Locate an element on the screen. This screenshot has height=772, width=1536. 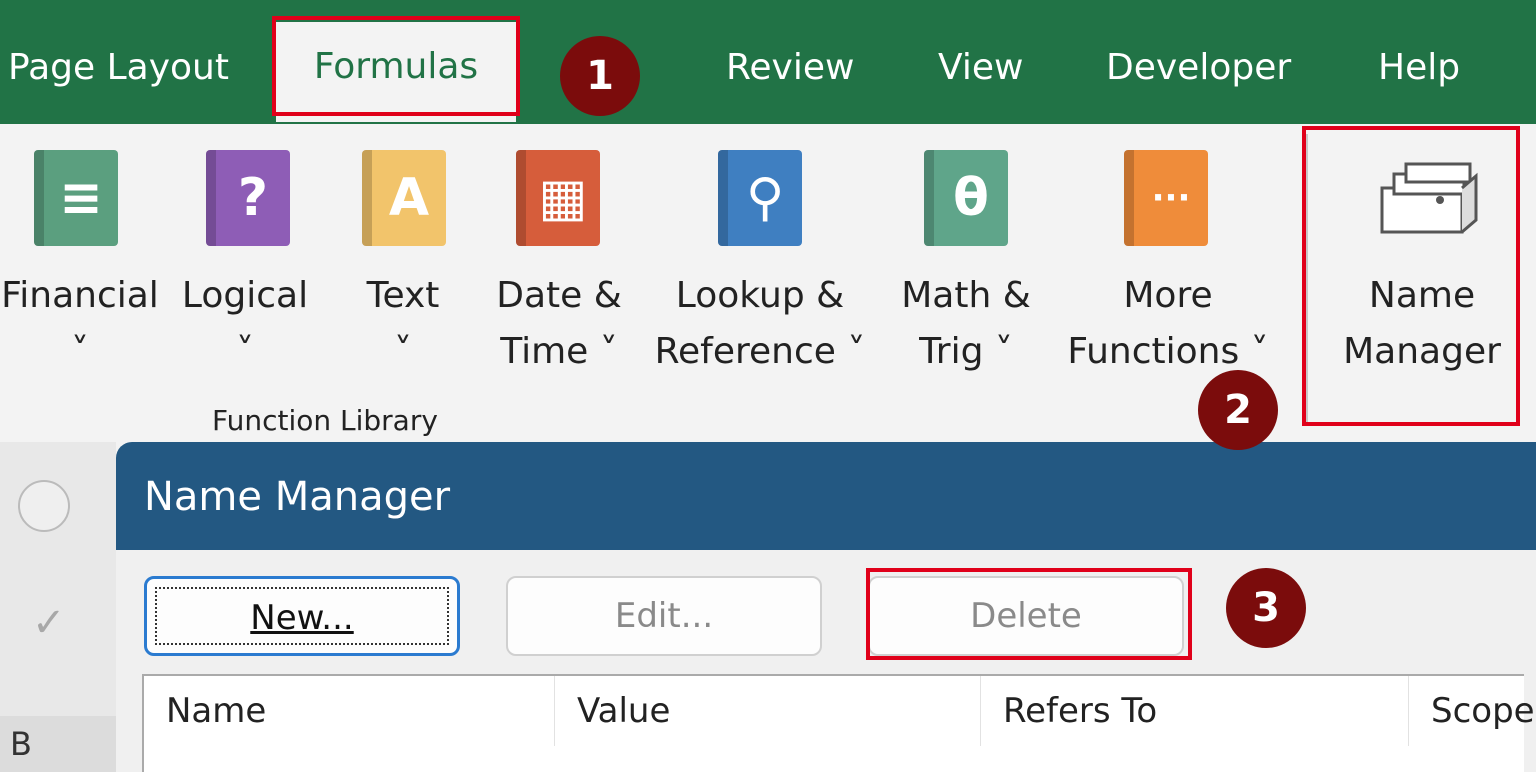
column-header-b: B is located at coordinates (58, 744).